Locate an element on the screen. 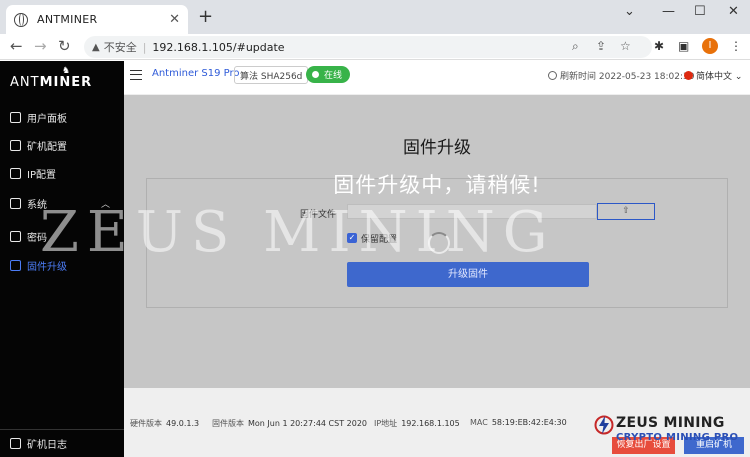 Image resolution: width=750 pixels, height=457 pixels. refresh-label: 刷新时间 is located at coordinates (578, 77).